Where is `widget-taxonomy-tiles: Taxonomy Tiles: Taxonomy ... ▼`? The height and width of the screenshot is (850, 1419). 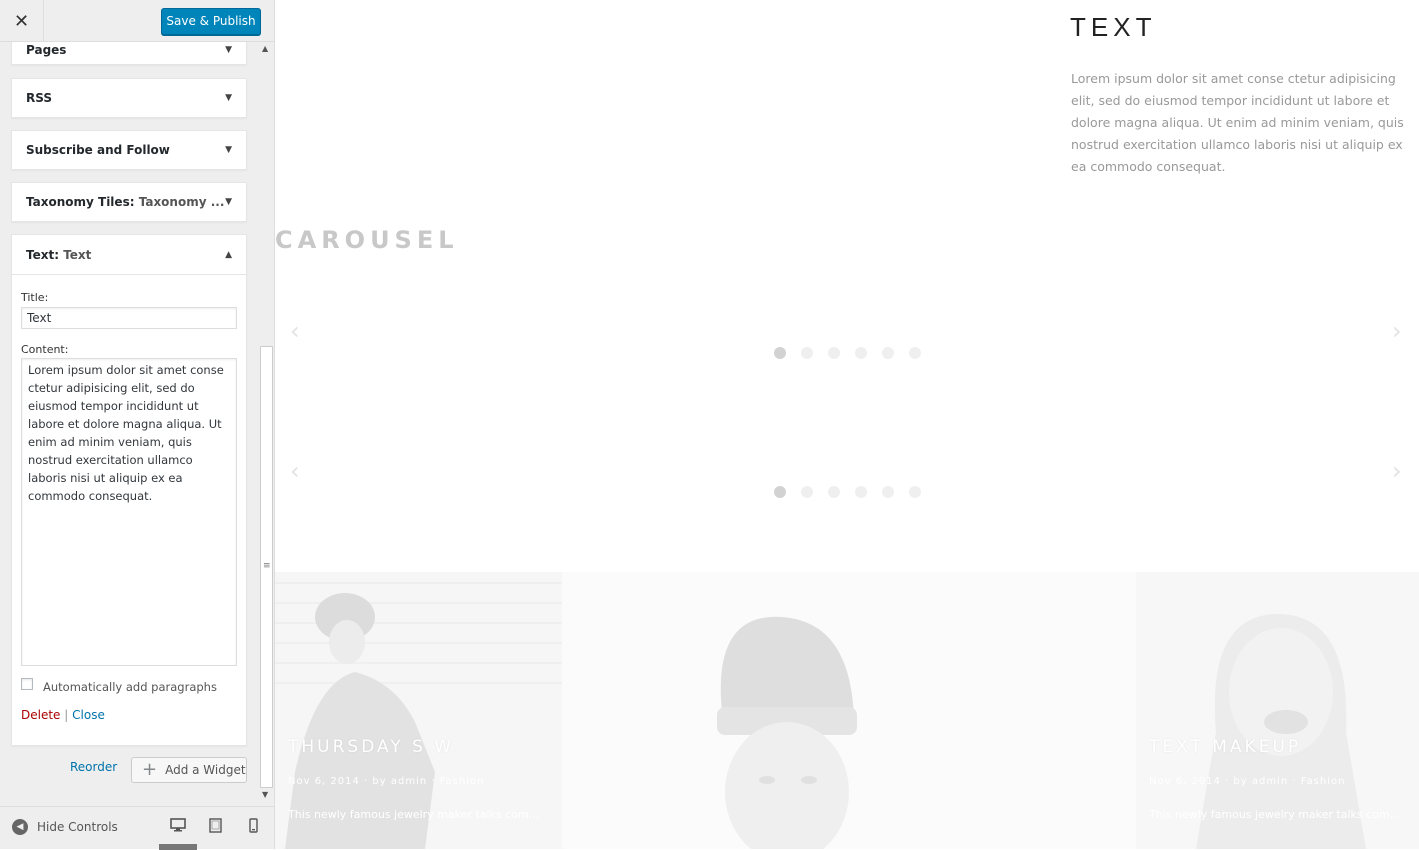
widget-taxonomy-tiles: Taxonomy Tiles: Taxonomy ... ▼ is located at coordinates (129, 202).